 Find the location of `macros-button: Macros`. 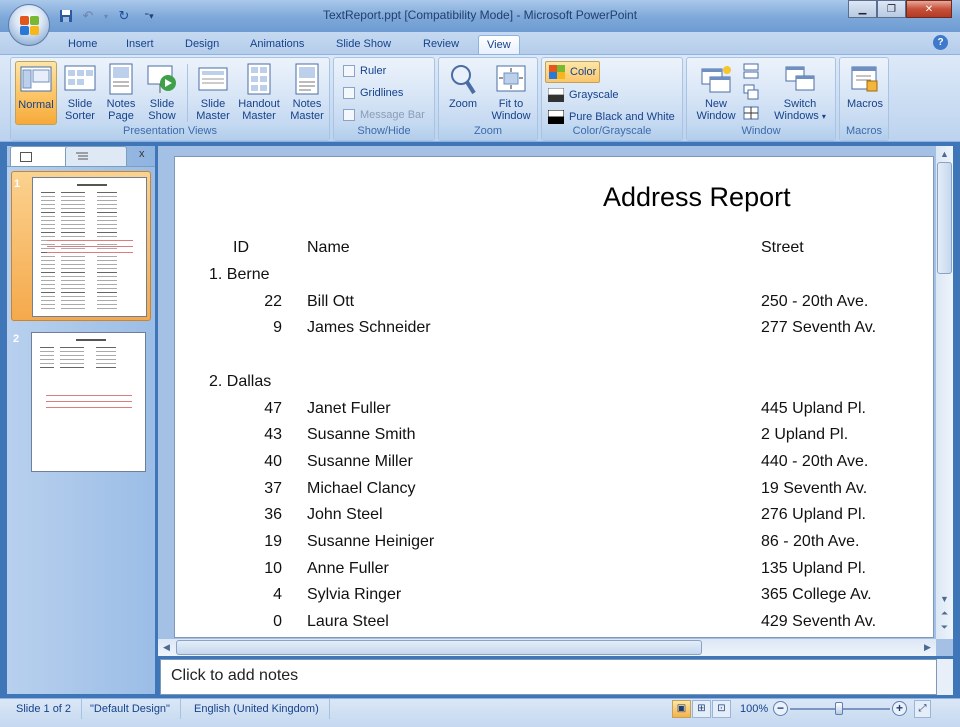

macros-button: Macros is located at coordinates (865, 93).